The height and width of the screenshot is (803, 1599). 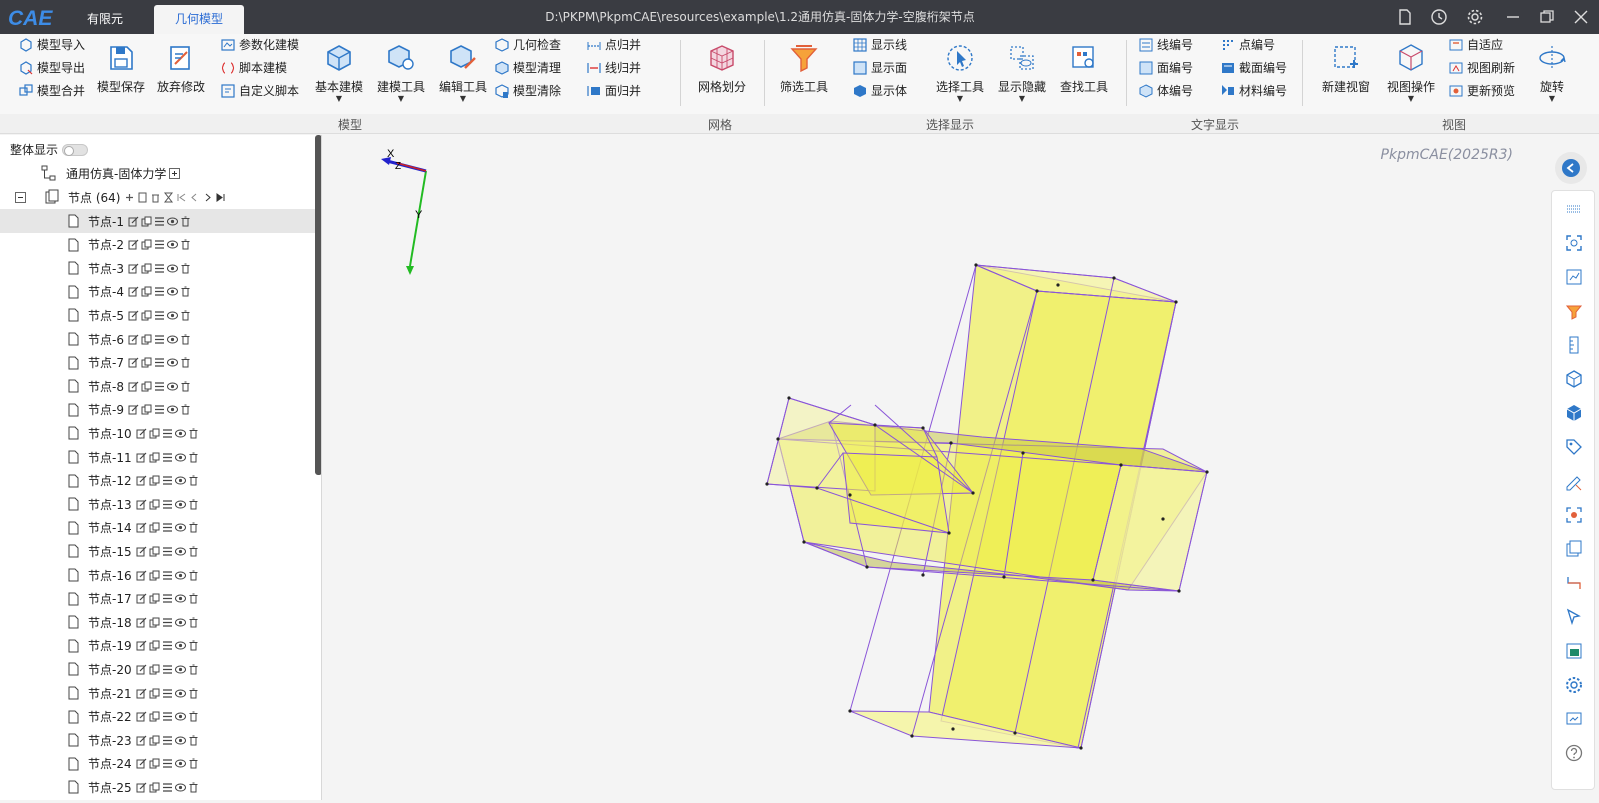 I want to click on tree-node-item: 节点-18, so click(x=159, y=622).